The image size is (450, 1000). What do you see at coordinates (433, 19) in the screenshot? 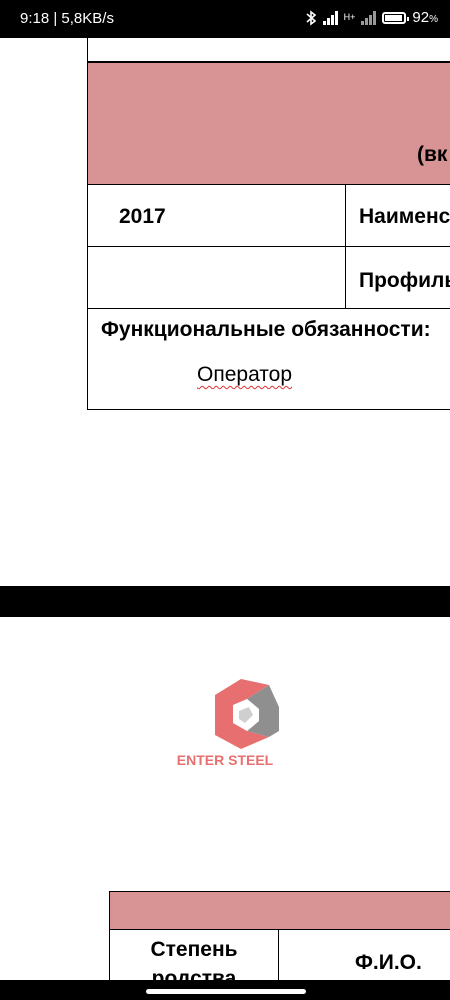
I see `percent-sign: %` at bounding box center [433, 19].